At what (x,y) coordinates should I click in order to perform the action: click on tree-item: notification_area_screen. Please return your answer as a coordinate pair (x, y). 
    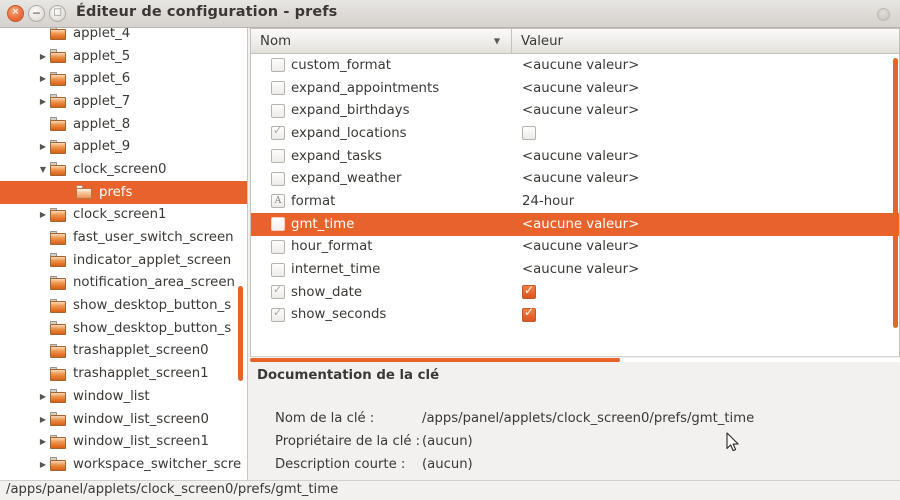
    Looking at the image, I should click on (123, 283).